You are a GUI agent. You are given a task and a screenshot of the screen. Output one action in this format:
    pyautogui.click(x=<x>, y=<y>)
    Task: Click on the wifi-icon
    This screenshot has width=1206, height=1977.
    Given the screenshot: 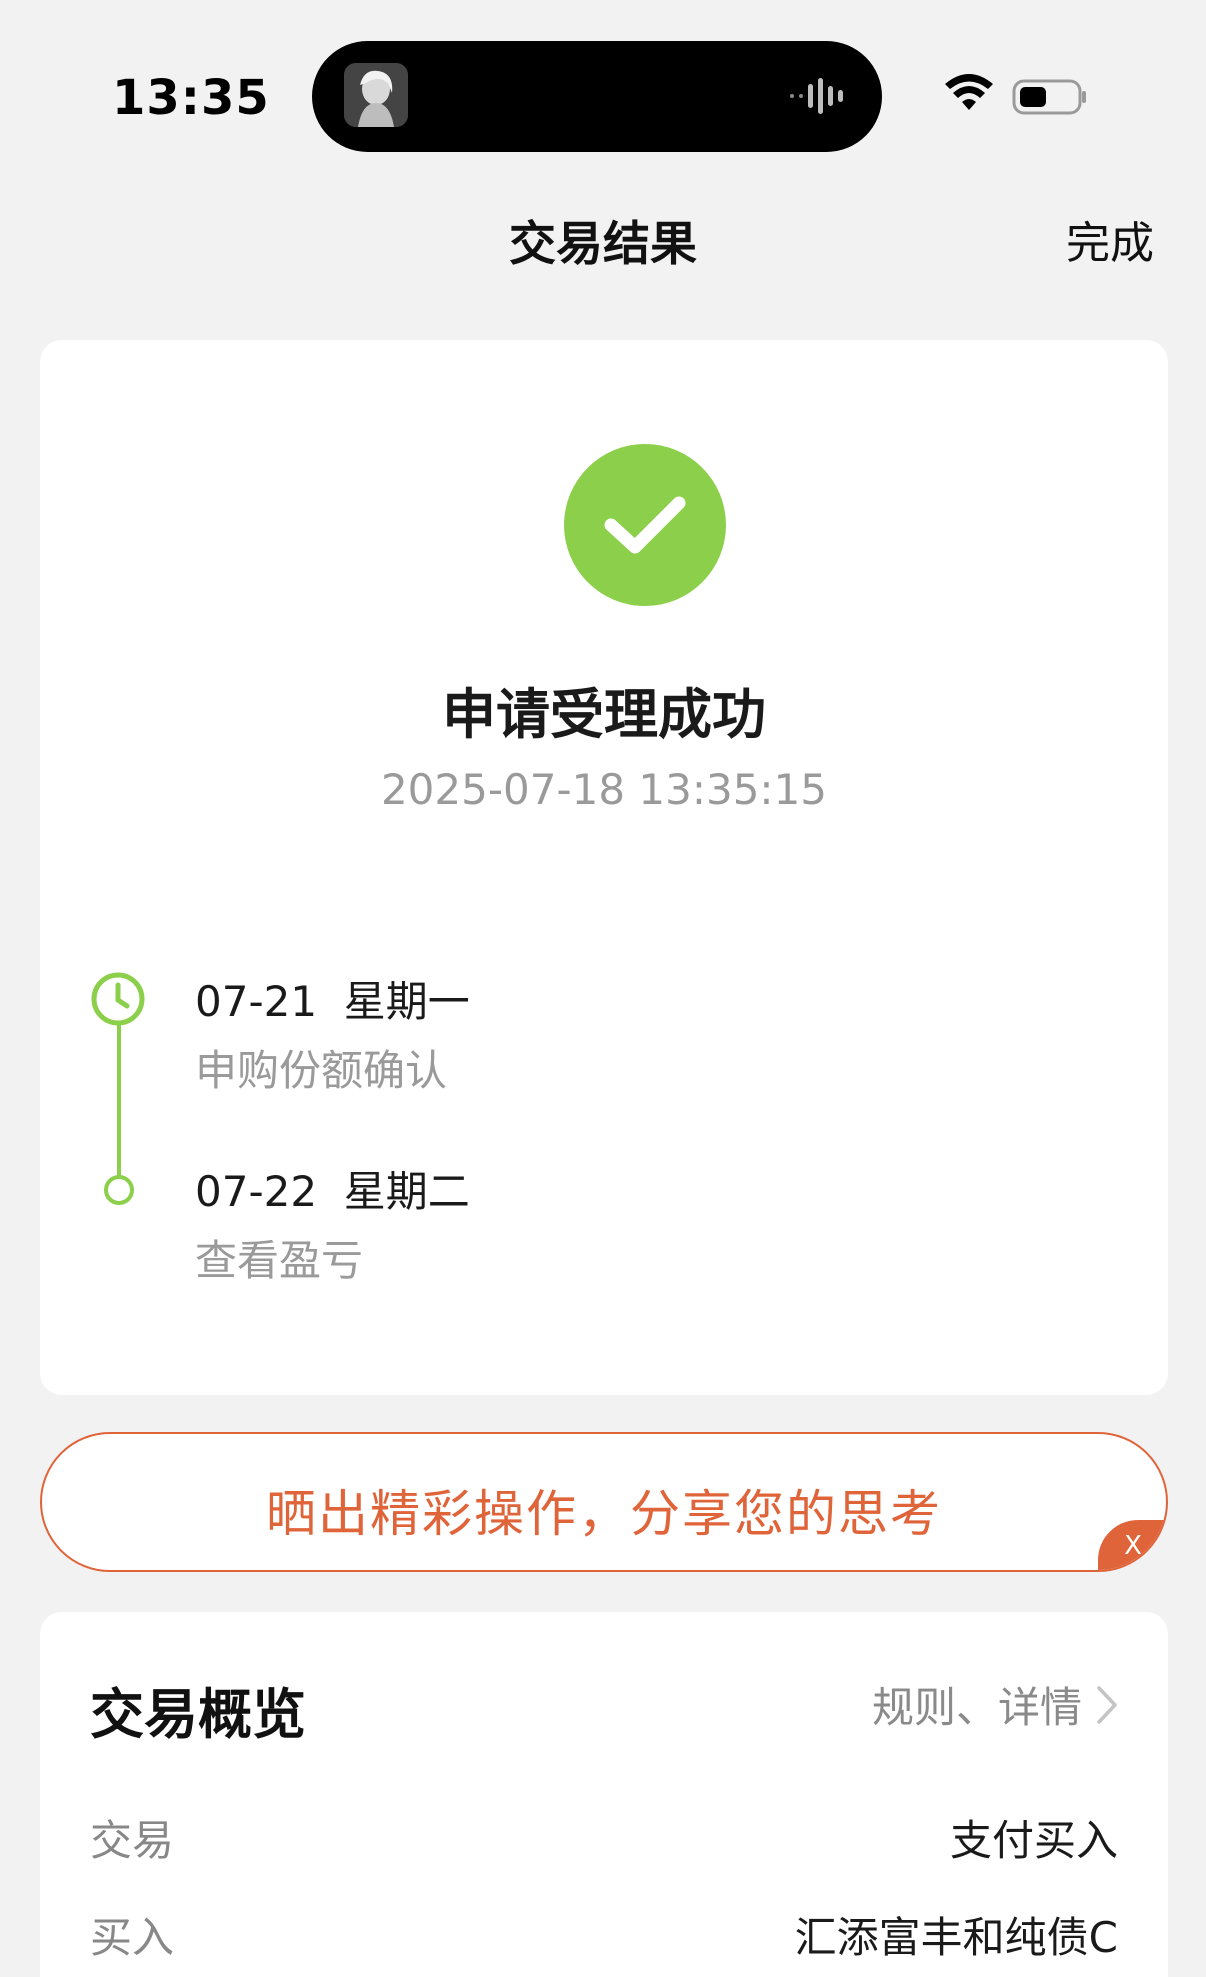 What is the action you would take?
    pyautogui.click(x=969, y=92)
    